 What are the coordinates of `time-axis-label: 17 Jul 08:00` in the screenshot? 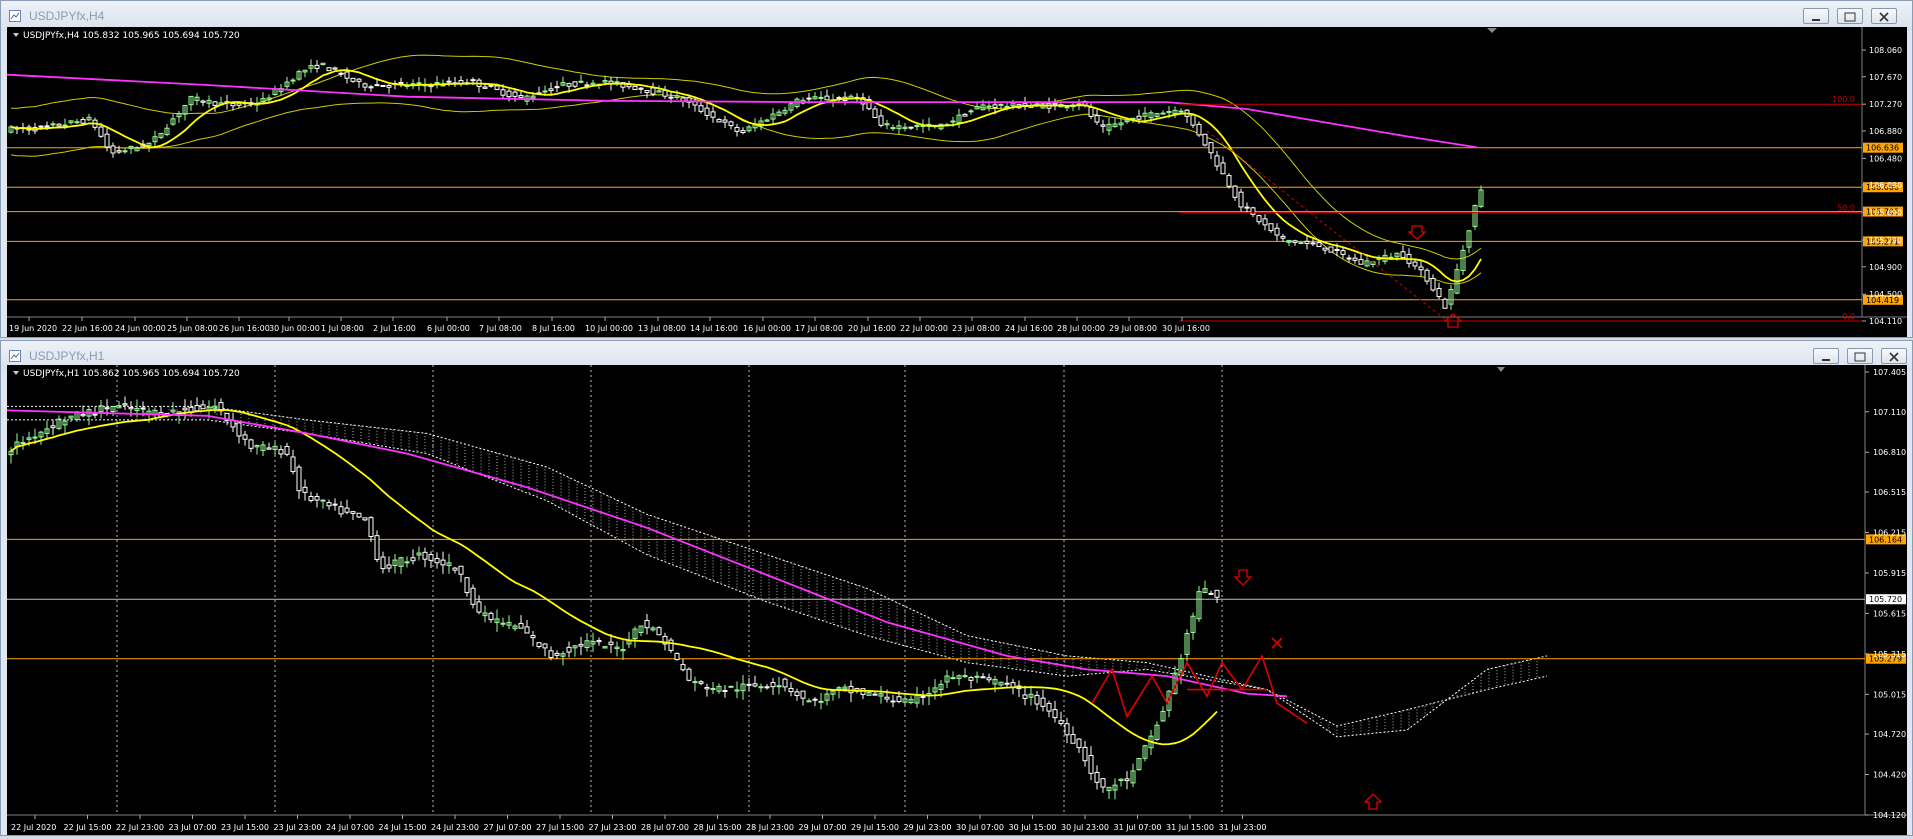 It's located at (819, 328).